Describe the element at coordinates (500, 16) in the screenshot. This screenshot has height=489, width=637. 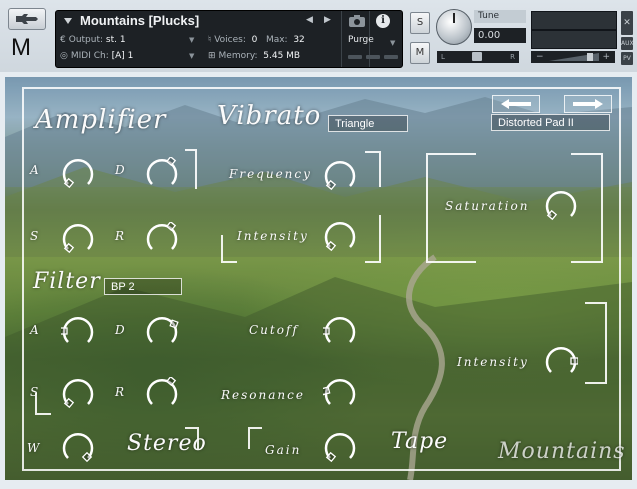
I see `tune-label: Tune` at that location.